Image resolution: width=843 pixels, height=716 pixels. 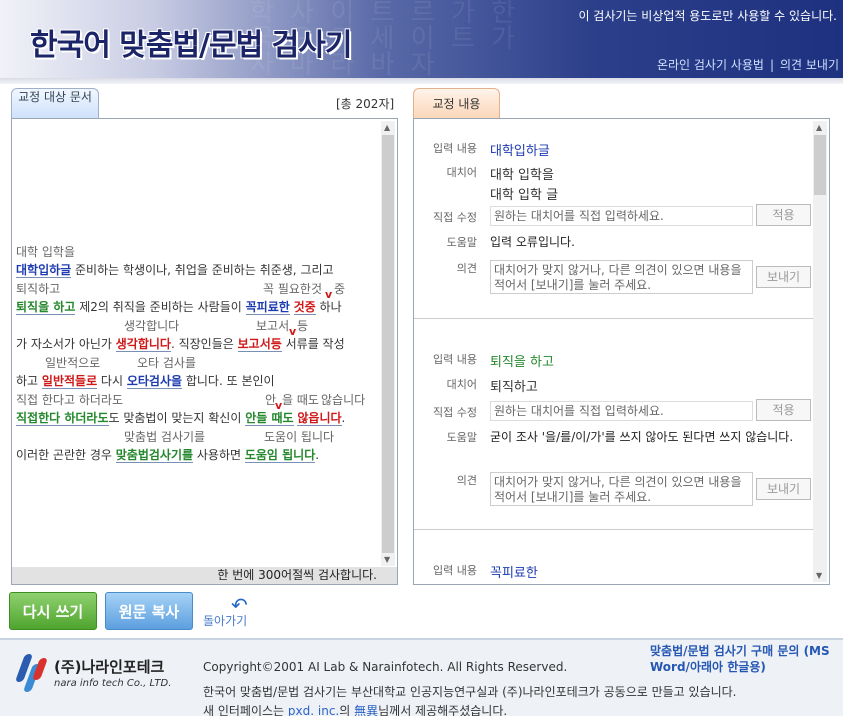 I want to click on error-word: 꼭피료한, so click(x=267, y=307).